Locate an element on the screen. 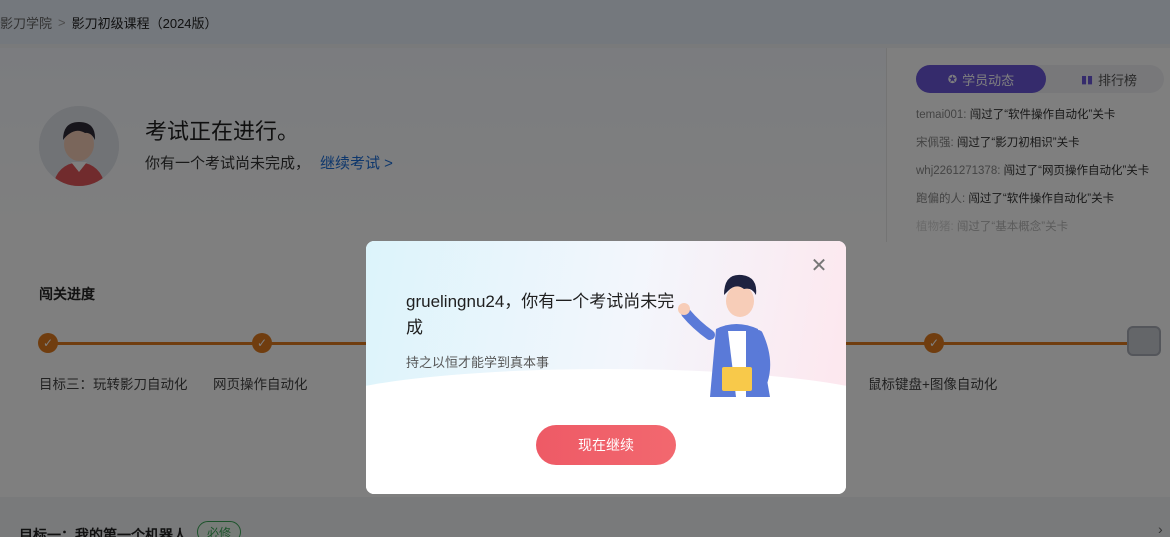  continue-now-button: 现在继续 is located at coordinates (606, 445).